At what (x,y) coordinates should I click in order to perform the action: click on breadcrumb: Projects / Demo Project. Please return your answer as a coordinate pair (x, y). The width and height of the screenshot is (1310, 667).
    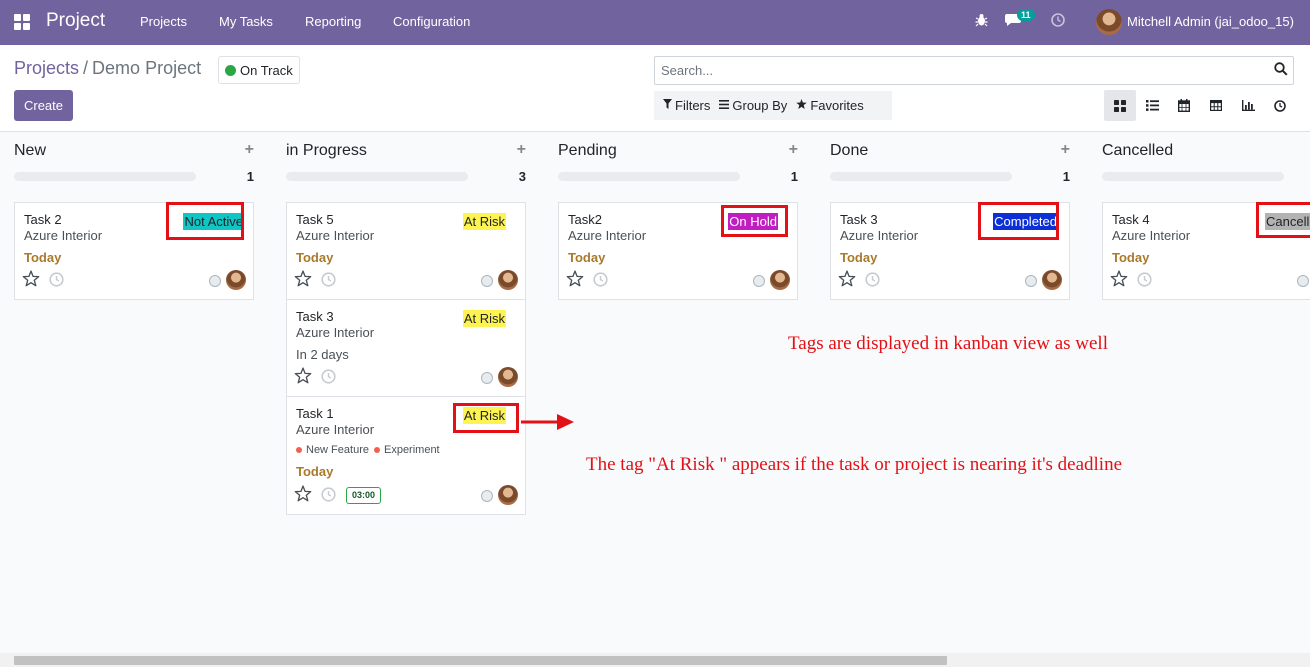
    Looking at the image, I should click on (107, 68).